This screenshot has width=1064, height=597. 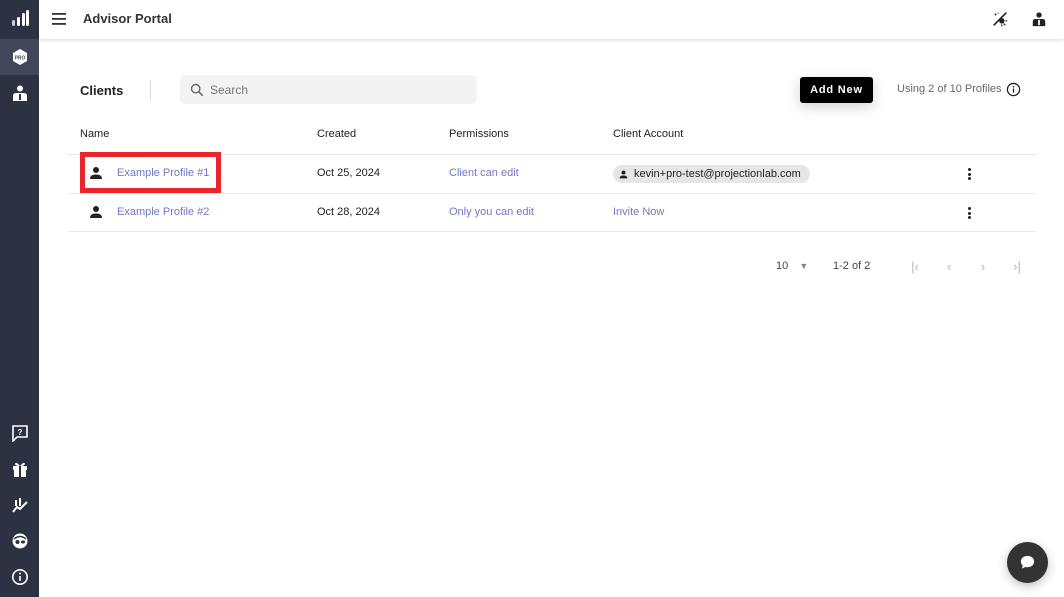 I want to click on chart-bars-logo-icon, so click(x=20, y=18).